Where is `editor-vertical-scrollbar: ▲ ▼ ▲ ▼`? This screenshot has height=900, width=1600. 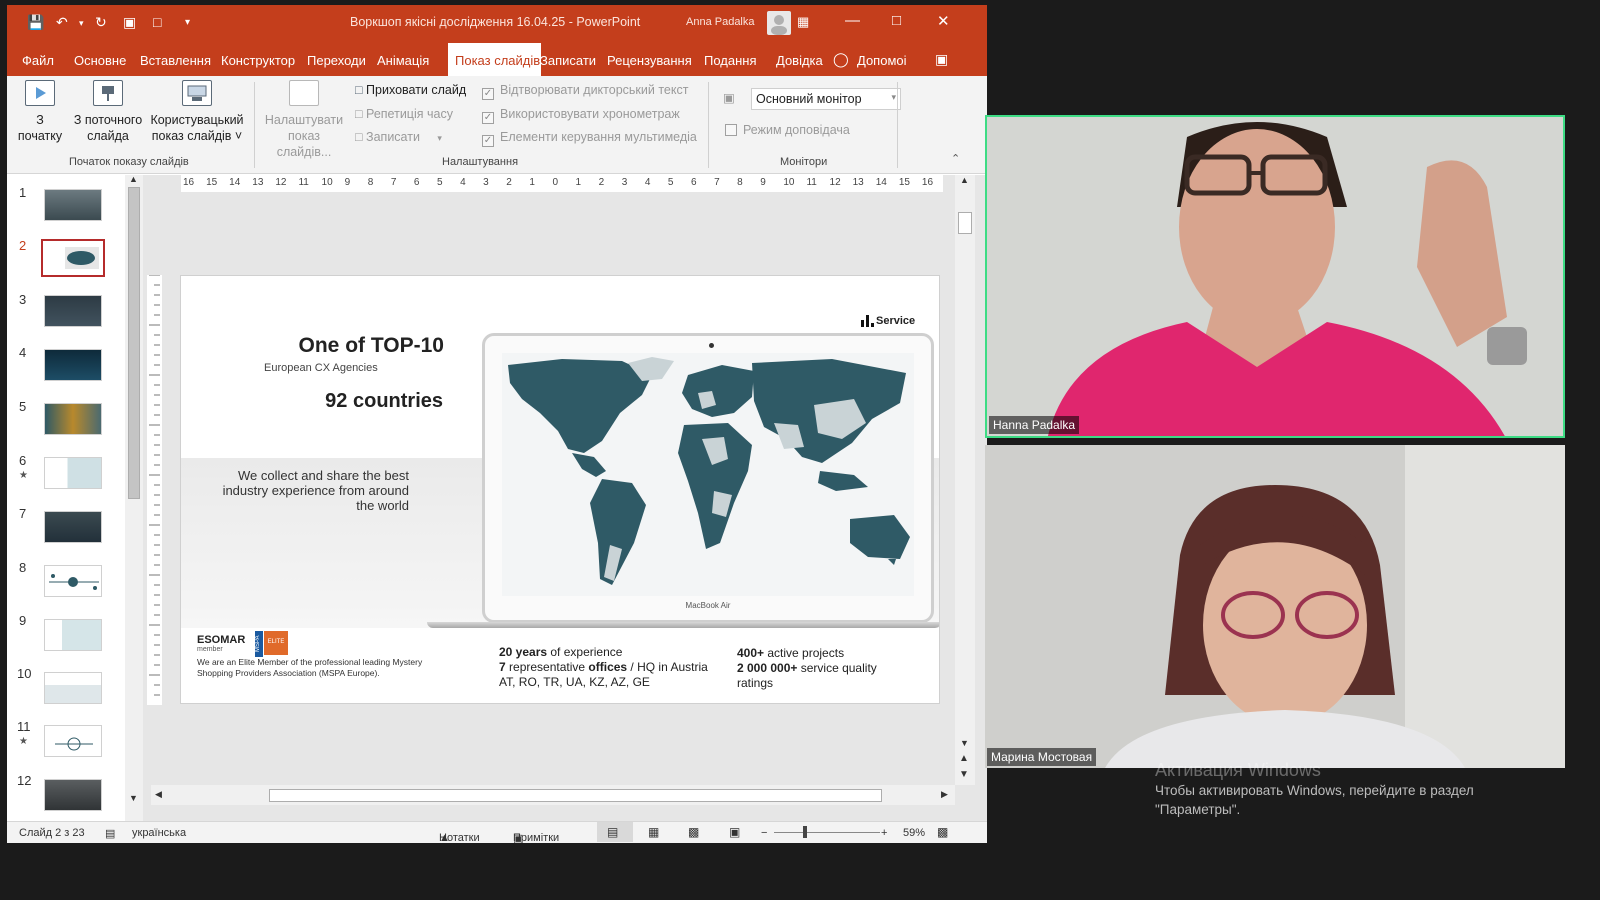 editor-vertical-scrollbar: ▲ ▼ ▲ ▼ is located at coordinates (965, 480).